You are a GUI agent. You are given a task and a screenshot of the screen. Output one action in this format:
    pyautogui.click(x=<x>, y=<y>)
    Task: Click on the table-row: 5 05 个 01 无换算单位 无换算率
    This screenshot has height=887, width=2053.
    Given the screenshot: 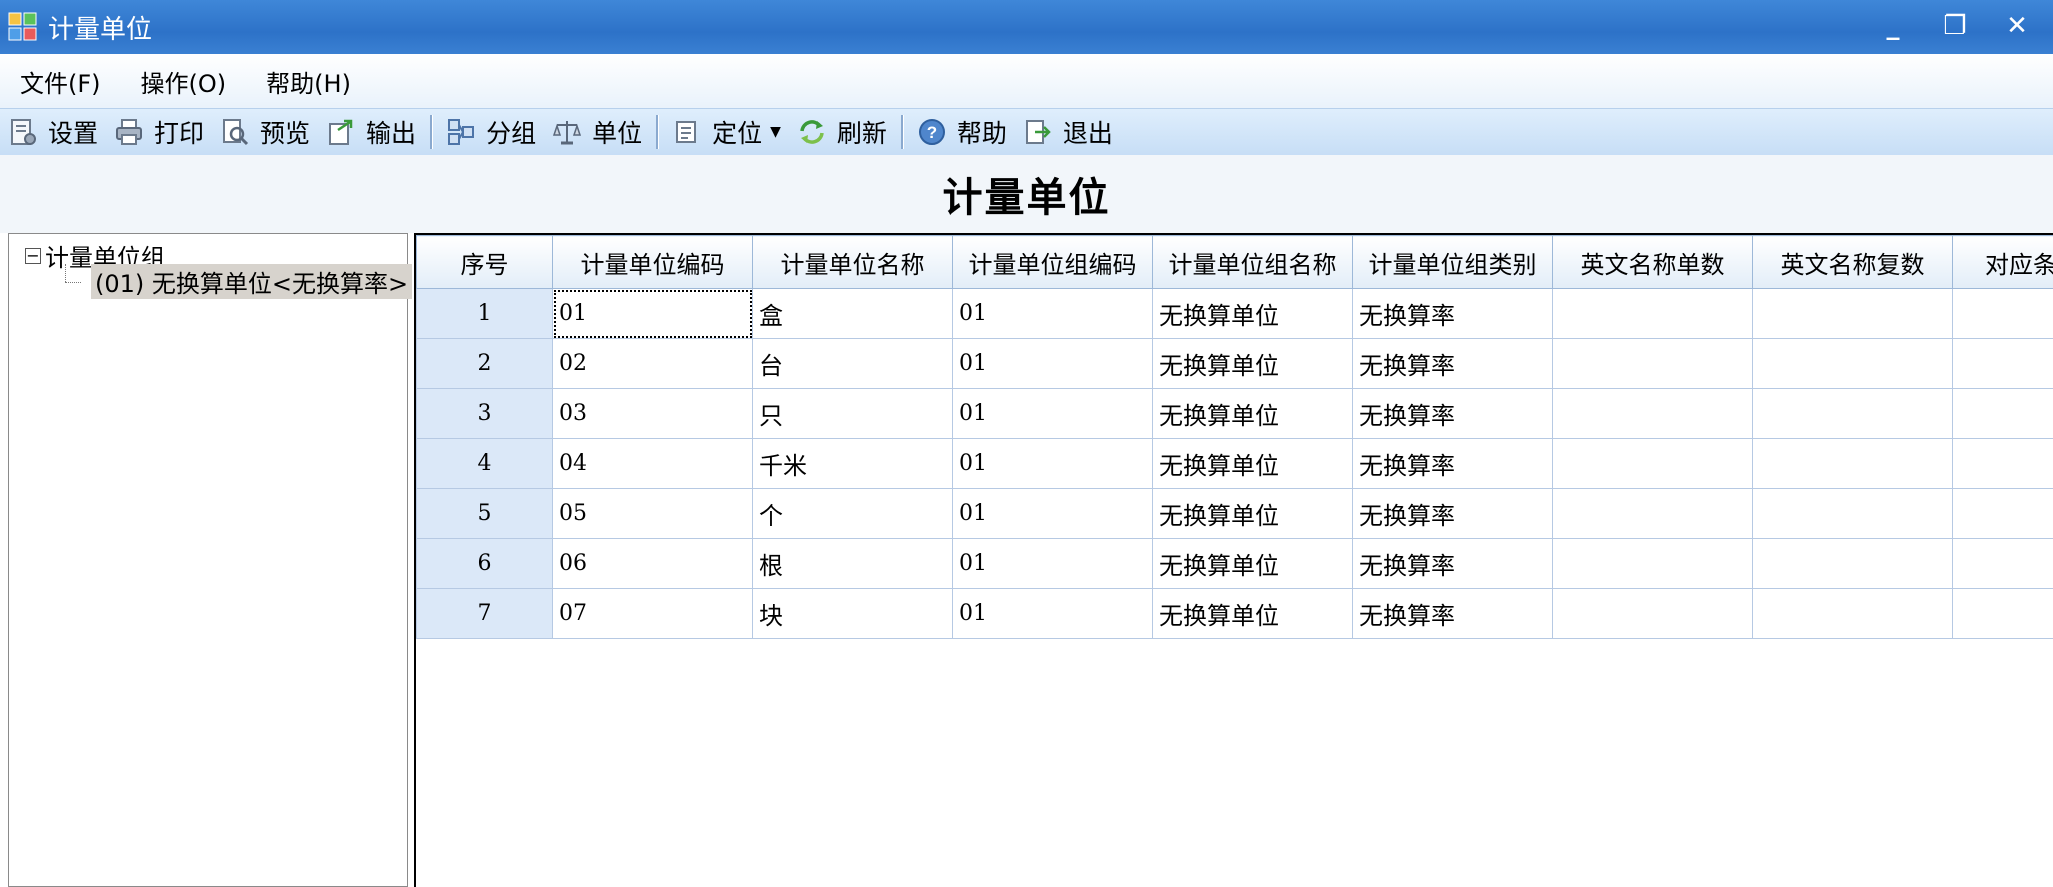 What is the action you would take?
    pyautogui.click(x=1234, y=513)
    